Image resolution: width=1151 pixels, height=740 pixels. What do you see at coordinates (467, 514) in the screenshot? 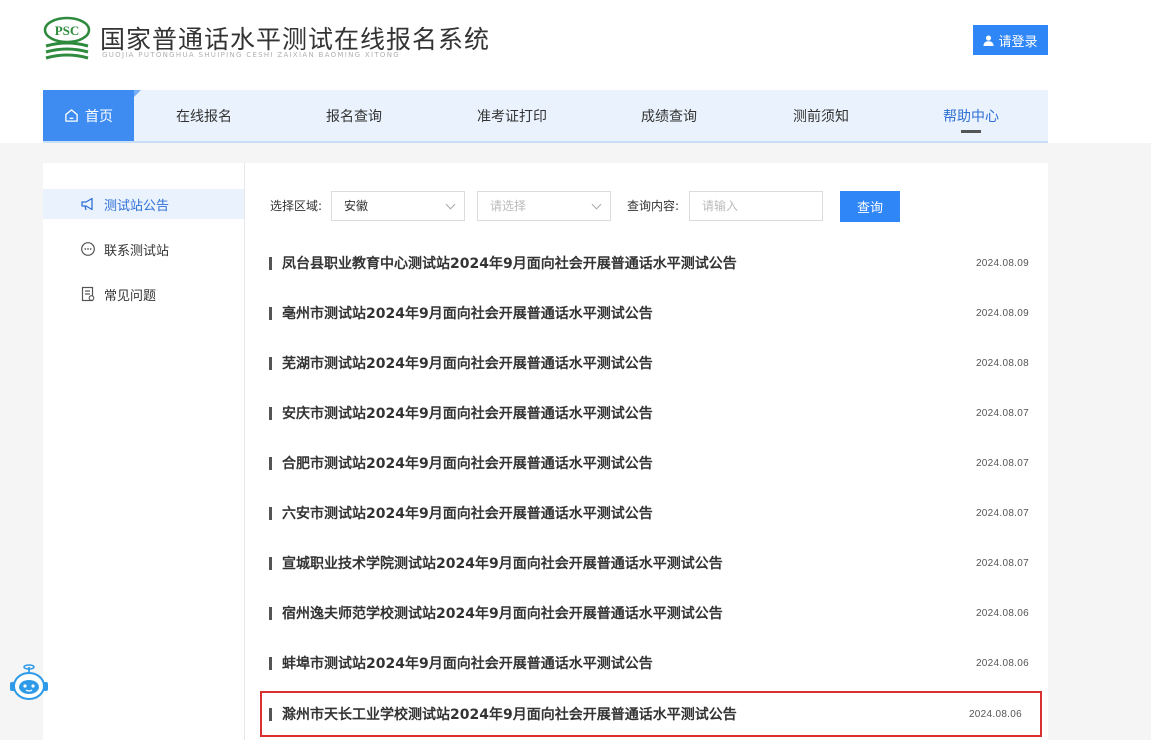
I see `notice-title: 六安市测试站2024年9月面向社会开展普通话水平测试公告` at bounding box center [467, 514].